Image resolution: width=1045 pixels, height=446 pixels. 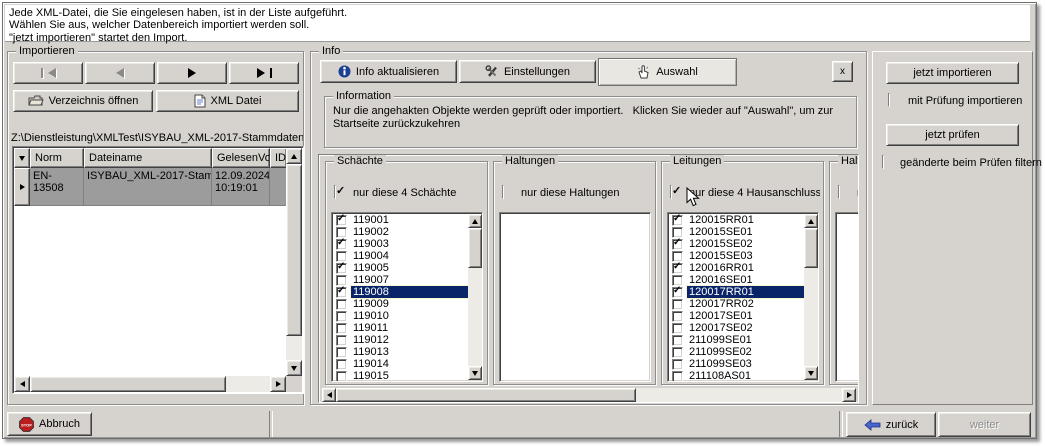 I want to click on import-now-button: jetzt importieren, so click(x=952, y=73).